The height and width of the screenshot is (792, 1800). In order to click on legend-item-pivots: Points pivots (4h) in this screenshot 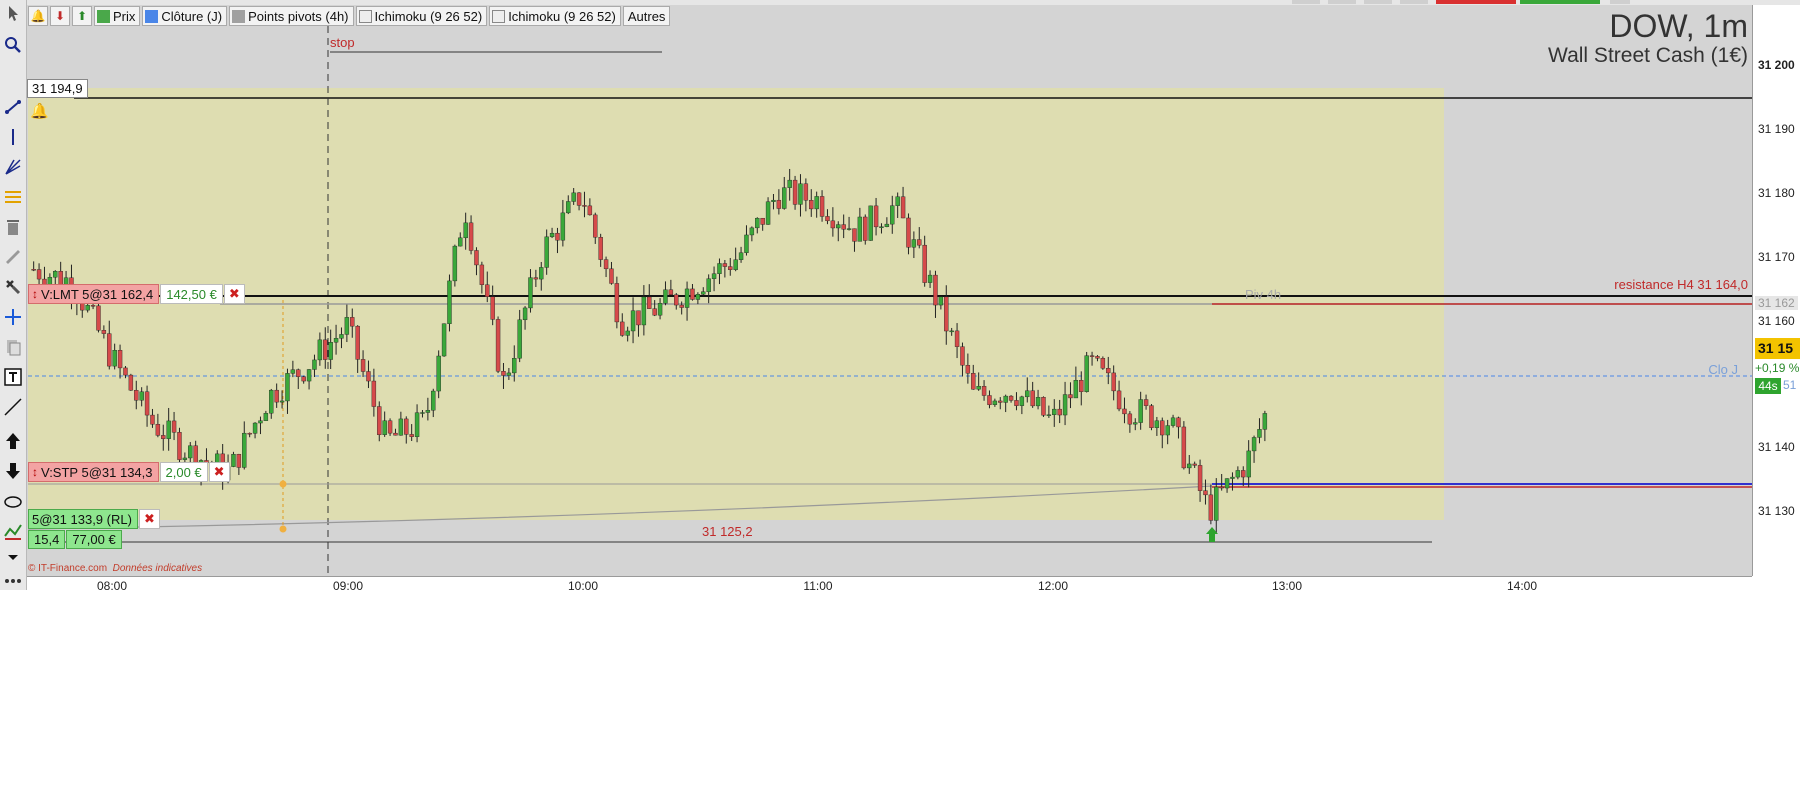, I will do `click(291, 16)`.